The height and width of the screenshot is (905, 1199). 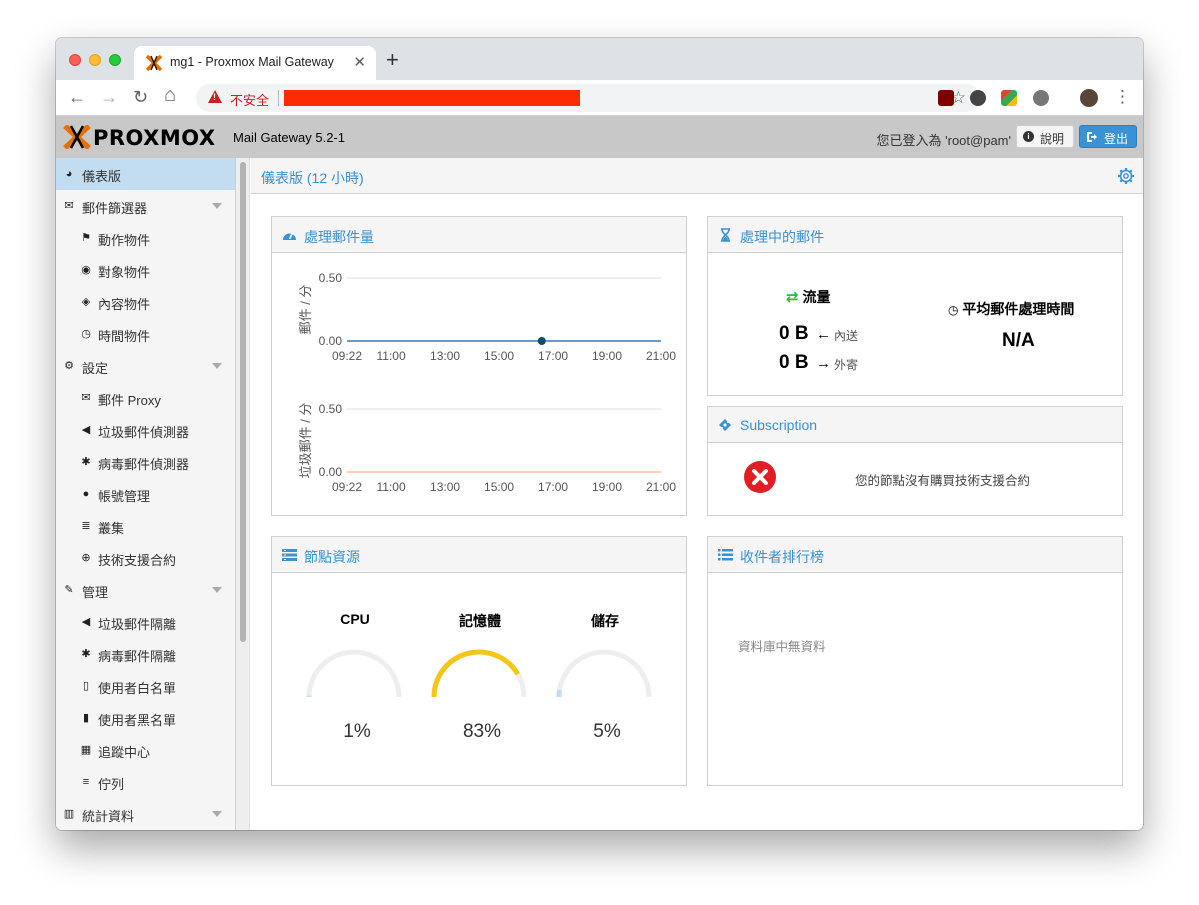 I want to click on sidebar-item: ● 帳號管理, so click(x=145, y=494).